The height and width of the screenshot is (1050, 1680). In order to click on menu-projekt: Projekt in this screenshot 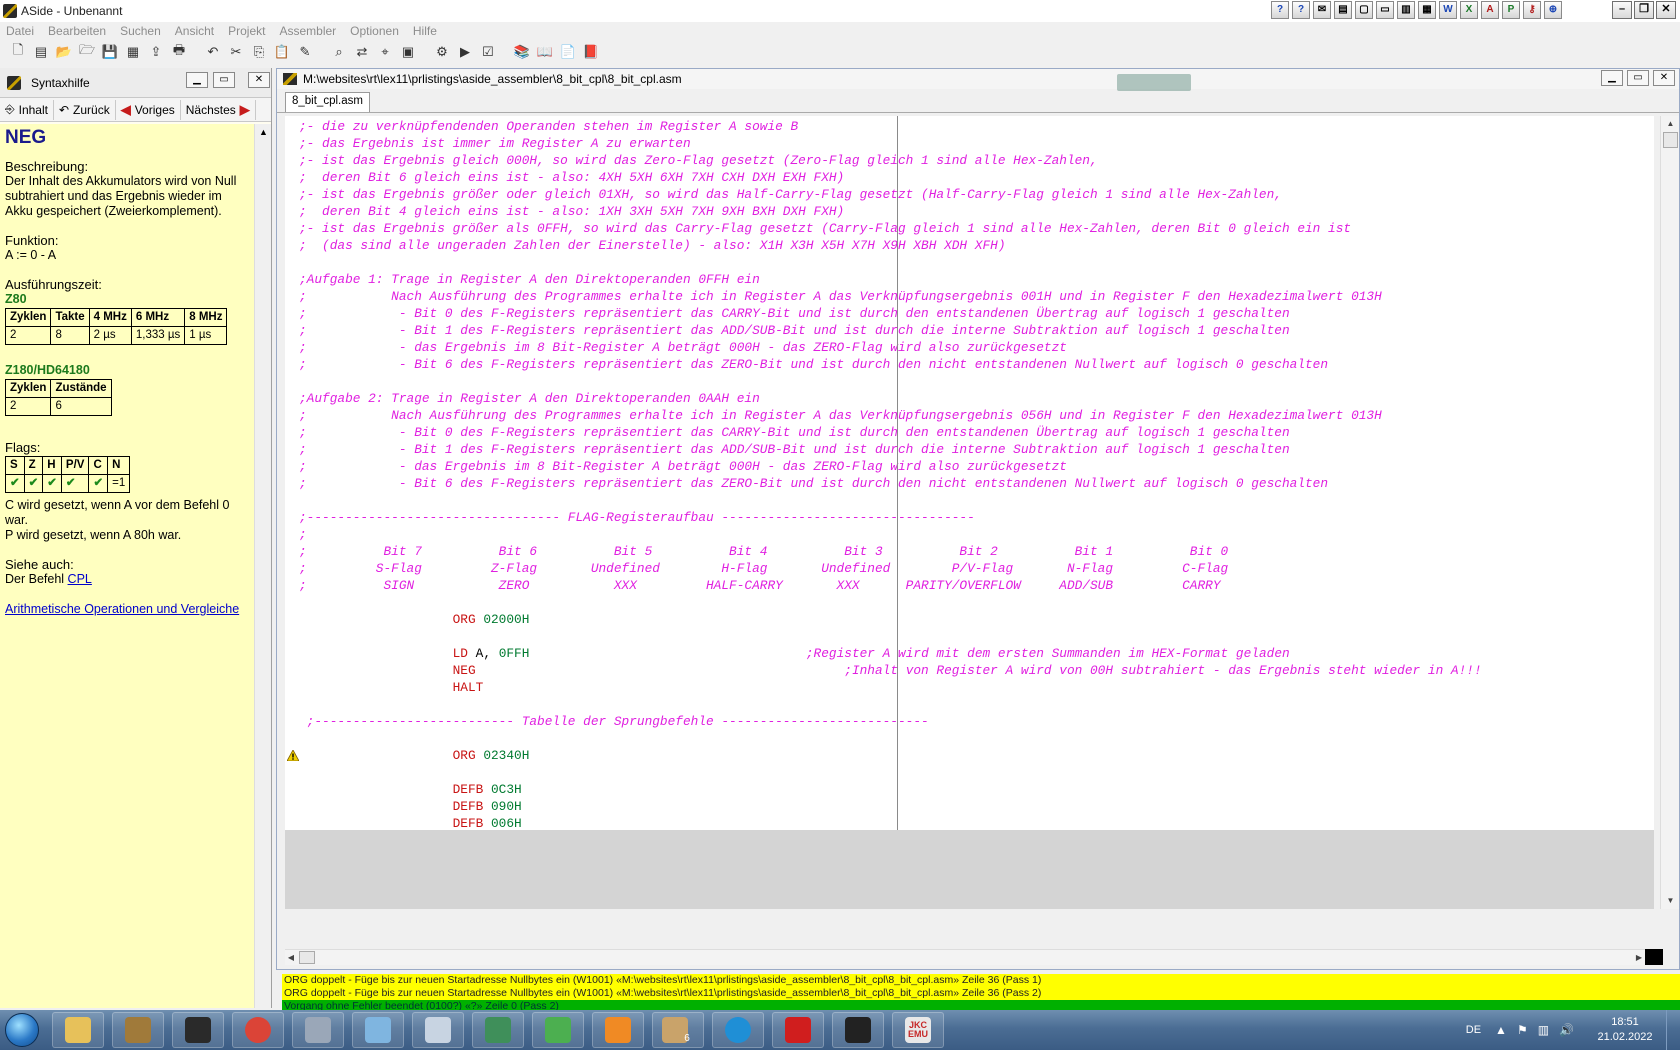, I will do `click(246, 31)`.